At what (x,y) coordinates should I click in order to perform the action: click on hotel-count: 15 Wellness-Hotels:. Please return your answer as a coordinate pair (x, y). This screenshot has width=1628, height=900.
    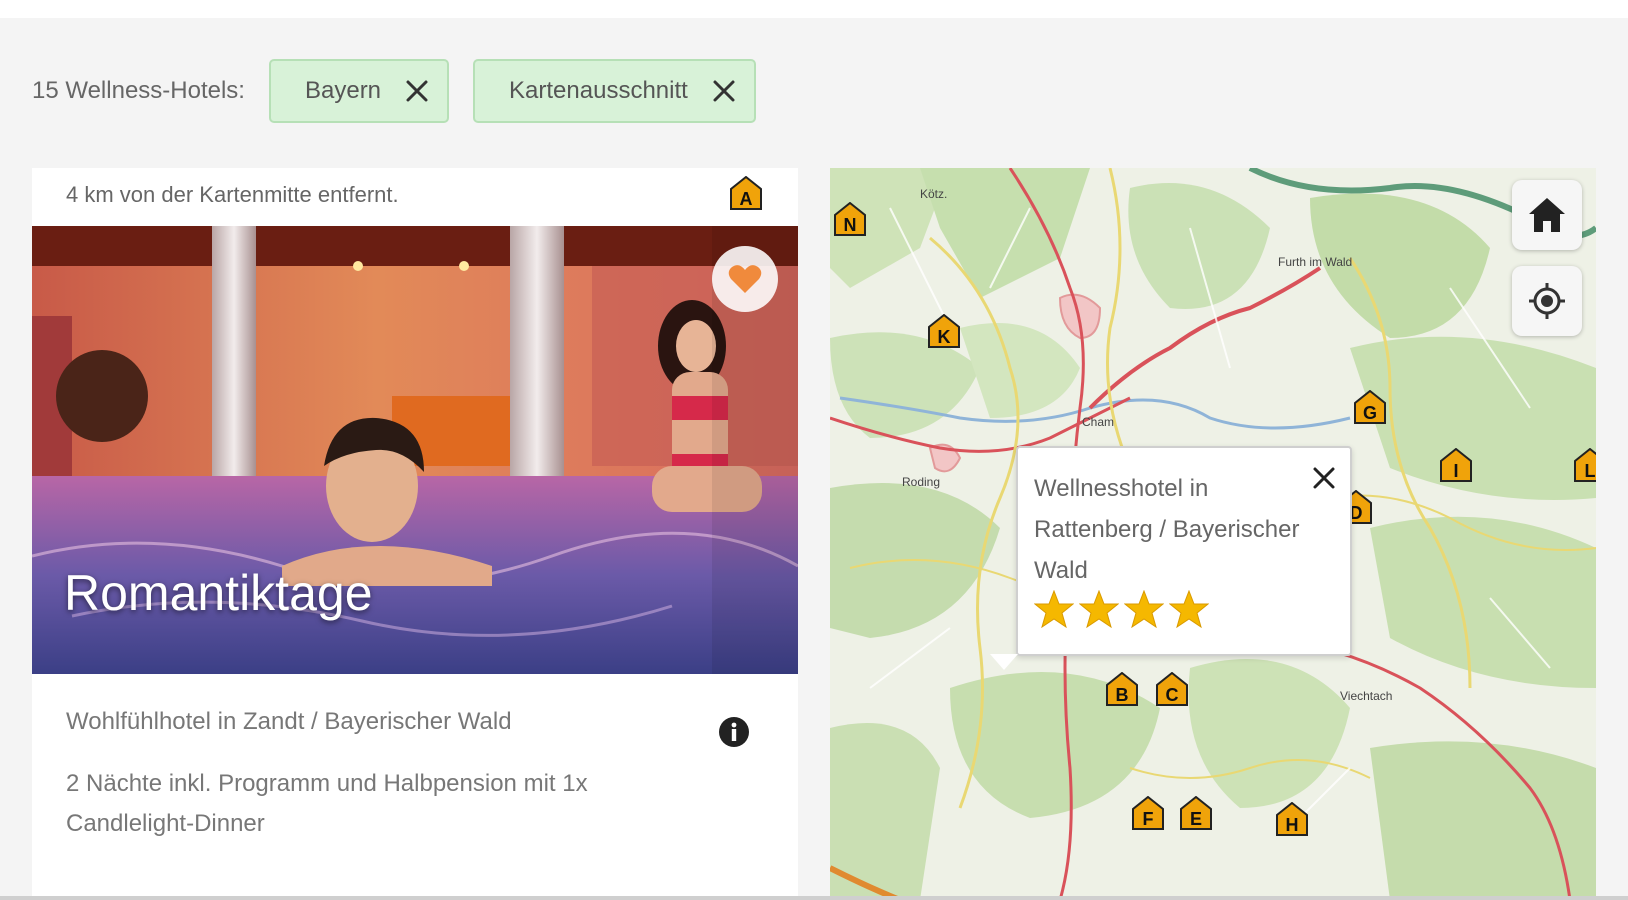
    Looking at the image, I should click on (138, 90).